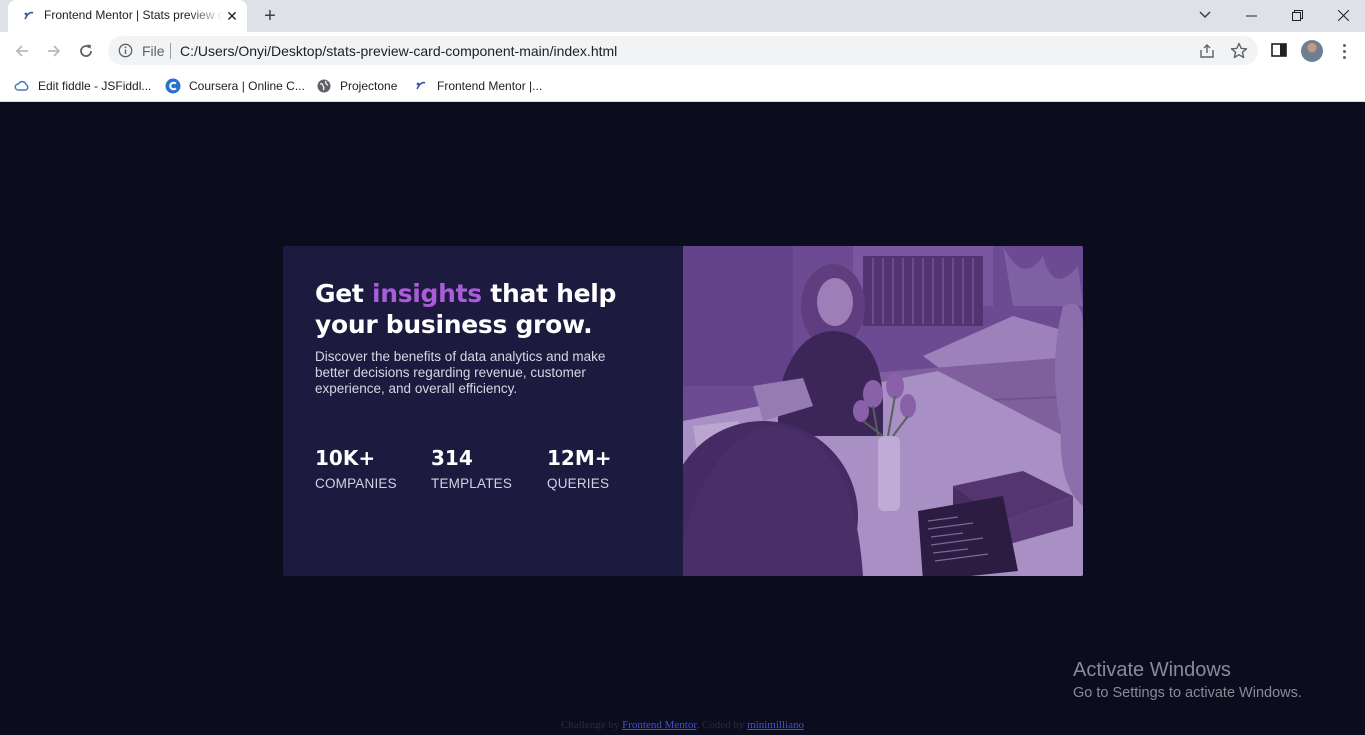 The image size is (1365, 735). I want to click on bookmark-projectone: Projectone, so click(356, 86).